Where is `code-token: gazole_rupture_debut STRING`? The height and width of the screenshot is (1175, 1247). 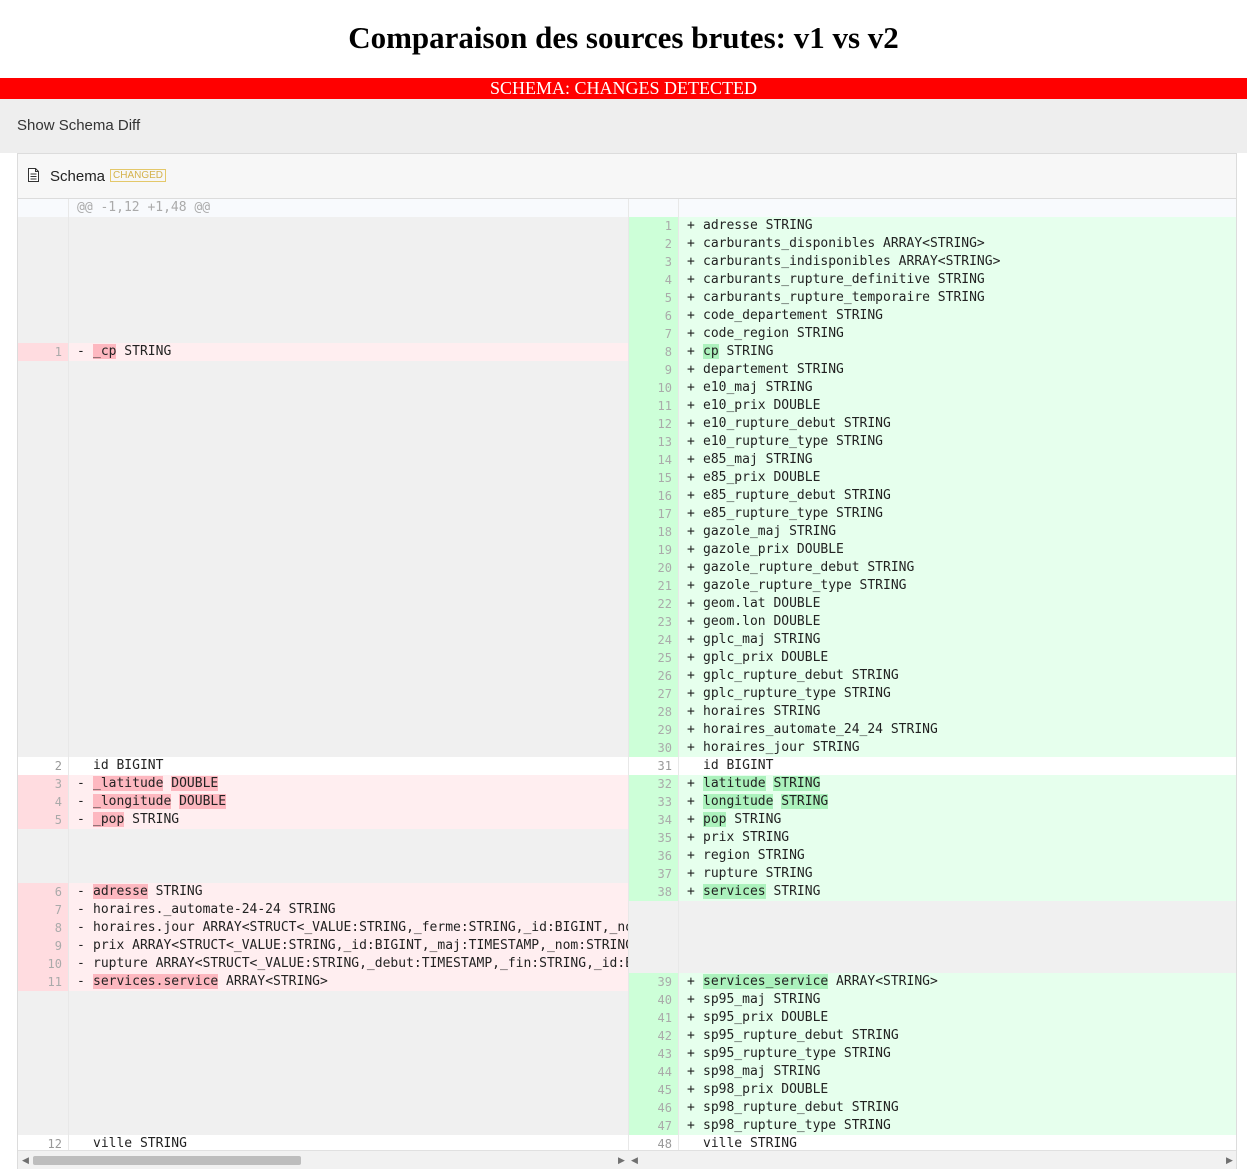 code-token: gazole_rupture_debut STRING is located at coordinates (809, 567).